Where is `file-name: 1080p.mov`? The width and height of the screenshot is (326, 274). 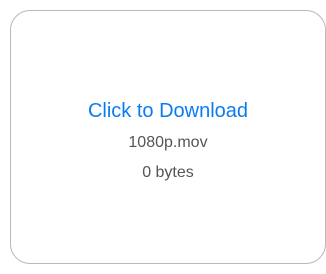 file-name: 1080p.mov is located at coordinates (168, 142).